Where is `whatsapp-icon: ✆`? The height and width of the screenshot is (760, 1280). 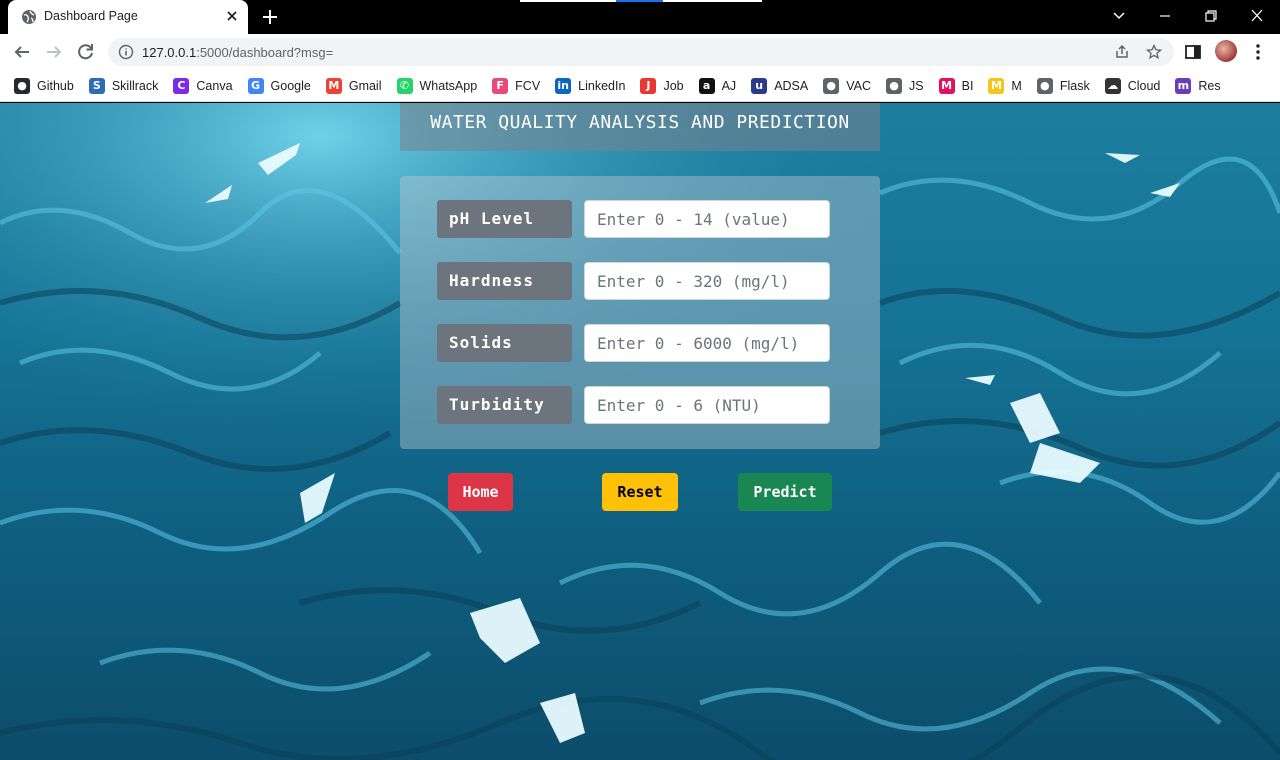 whatsapp-icon: ✆ is located at coordinates (404, 85).